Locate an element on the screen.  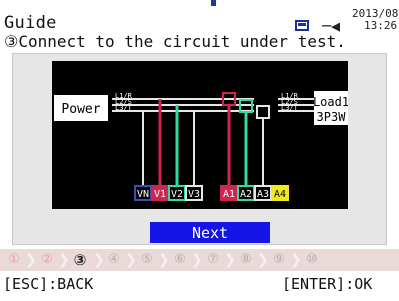
wiring-label: 3P3W is located at coordinates (332, 117).